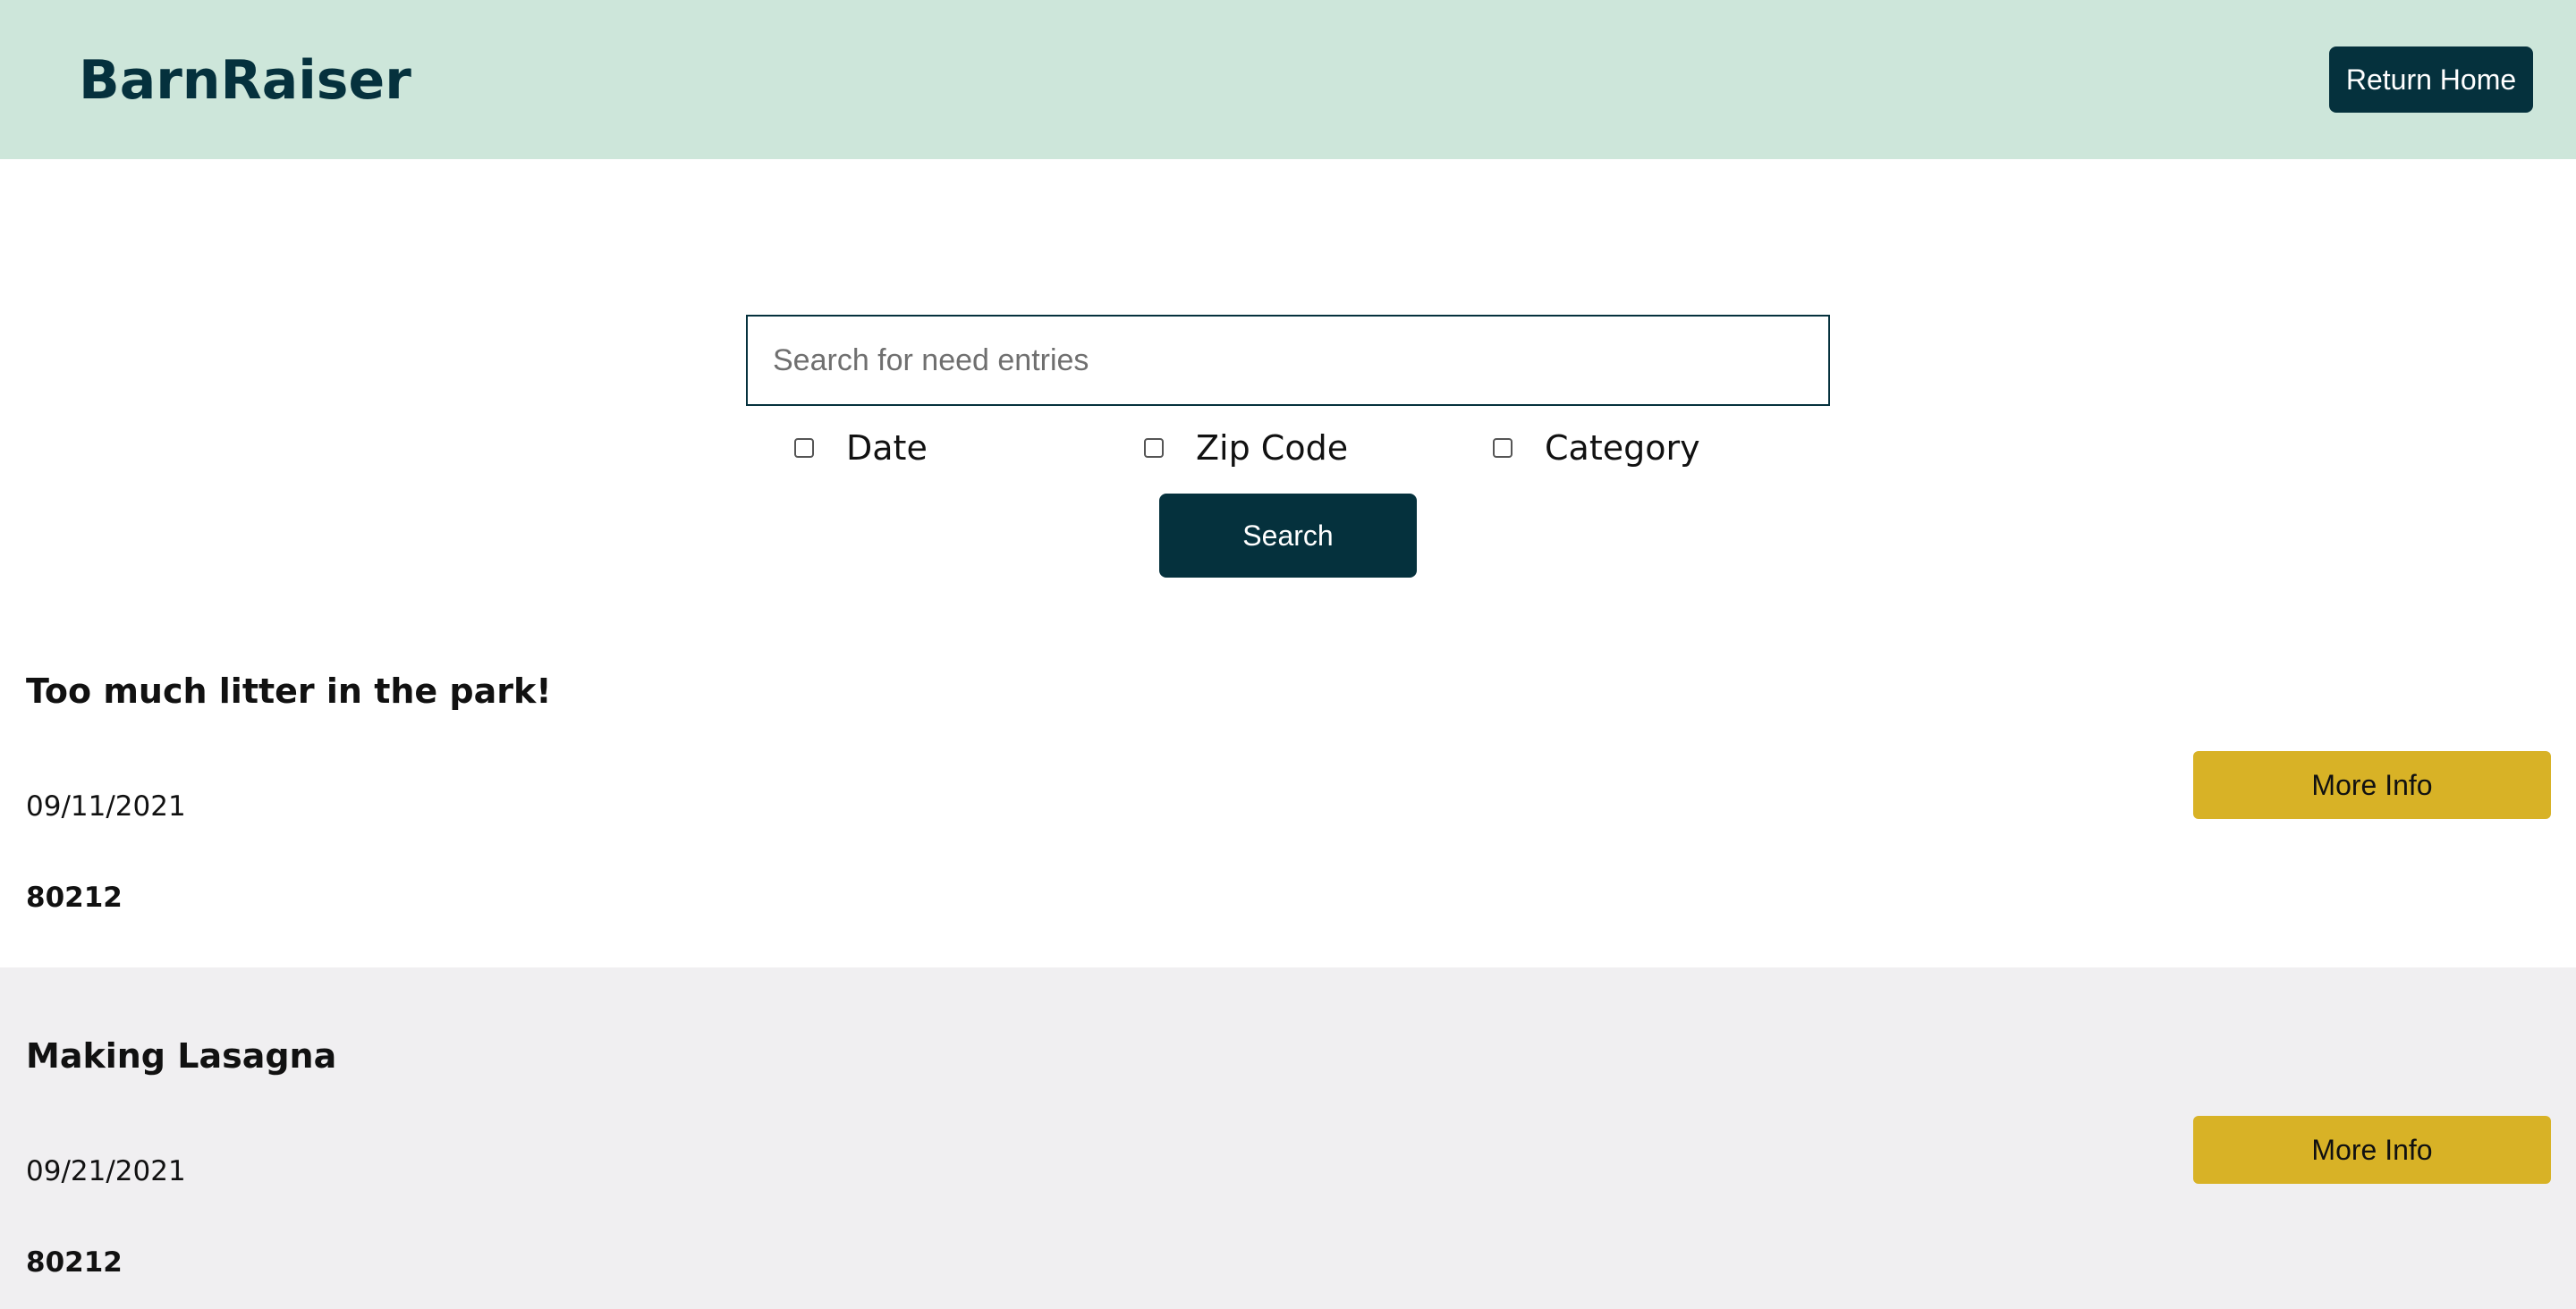  Describe the element at coordinates (1288, 360) in the screenshot. I see `search-input` at that location.